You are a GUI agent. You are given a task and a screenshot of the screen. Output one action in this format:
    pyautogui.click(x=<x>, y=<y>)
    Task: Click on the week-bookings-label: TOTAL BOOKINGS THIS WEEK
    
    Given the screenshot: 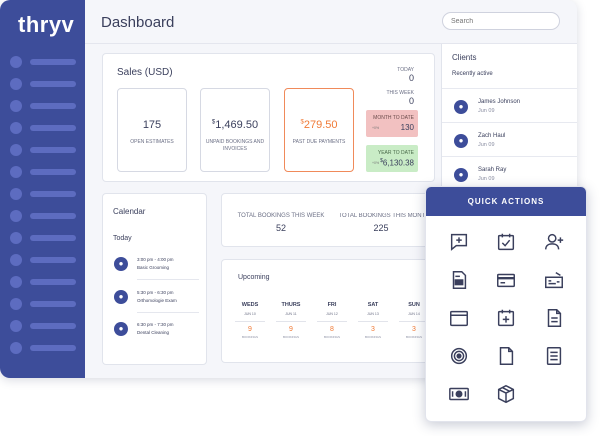 What is the action you would take?
    pyautogui.click(x=281, y=216)
    